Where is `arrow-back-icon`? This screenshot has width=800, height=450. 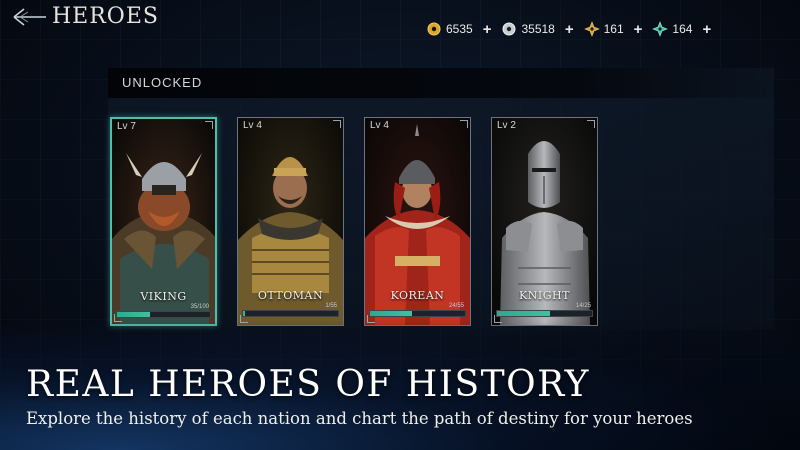 arrow-back-icon is located at coordinates (29, 17).